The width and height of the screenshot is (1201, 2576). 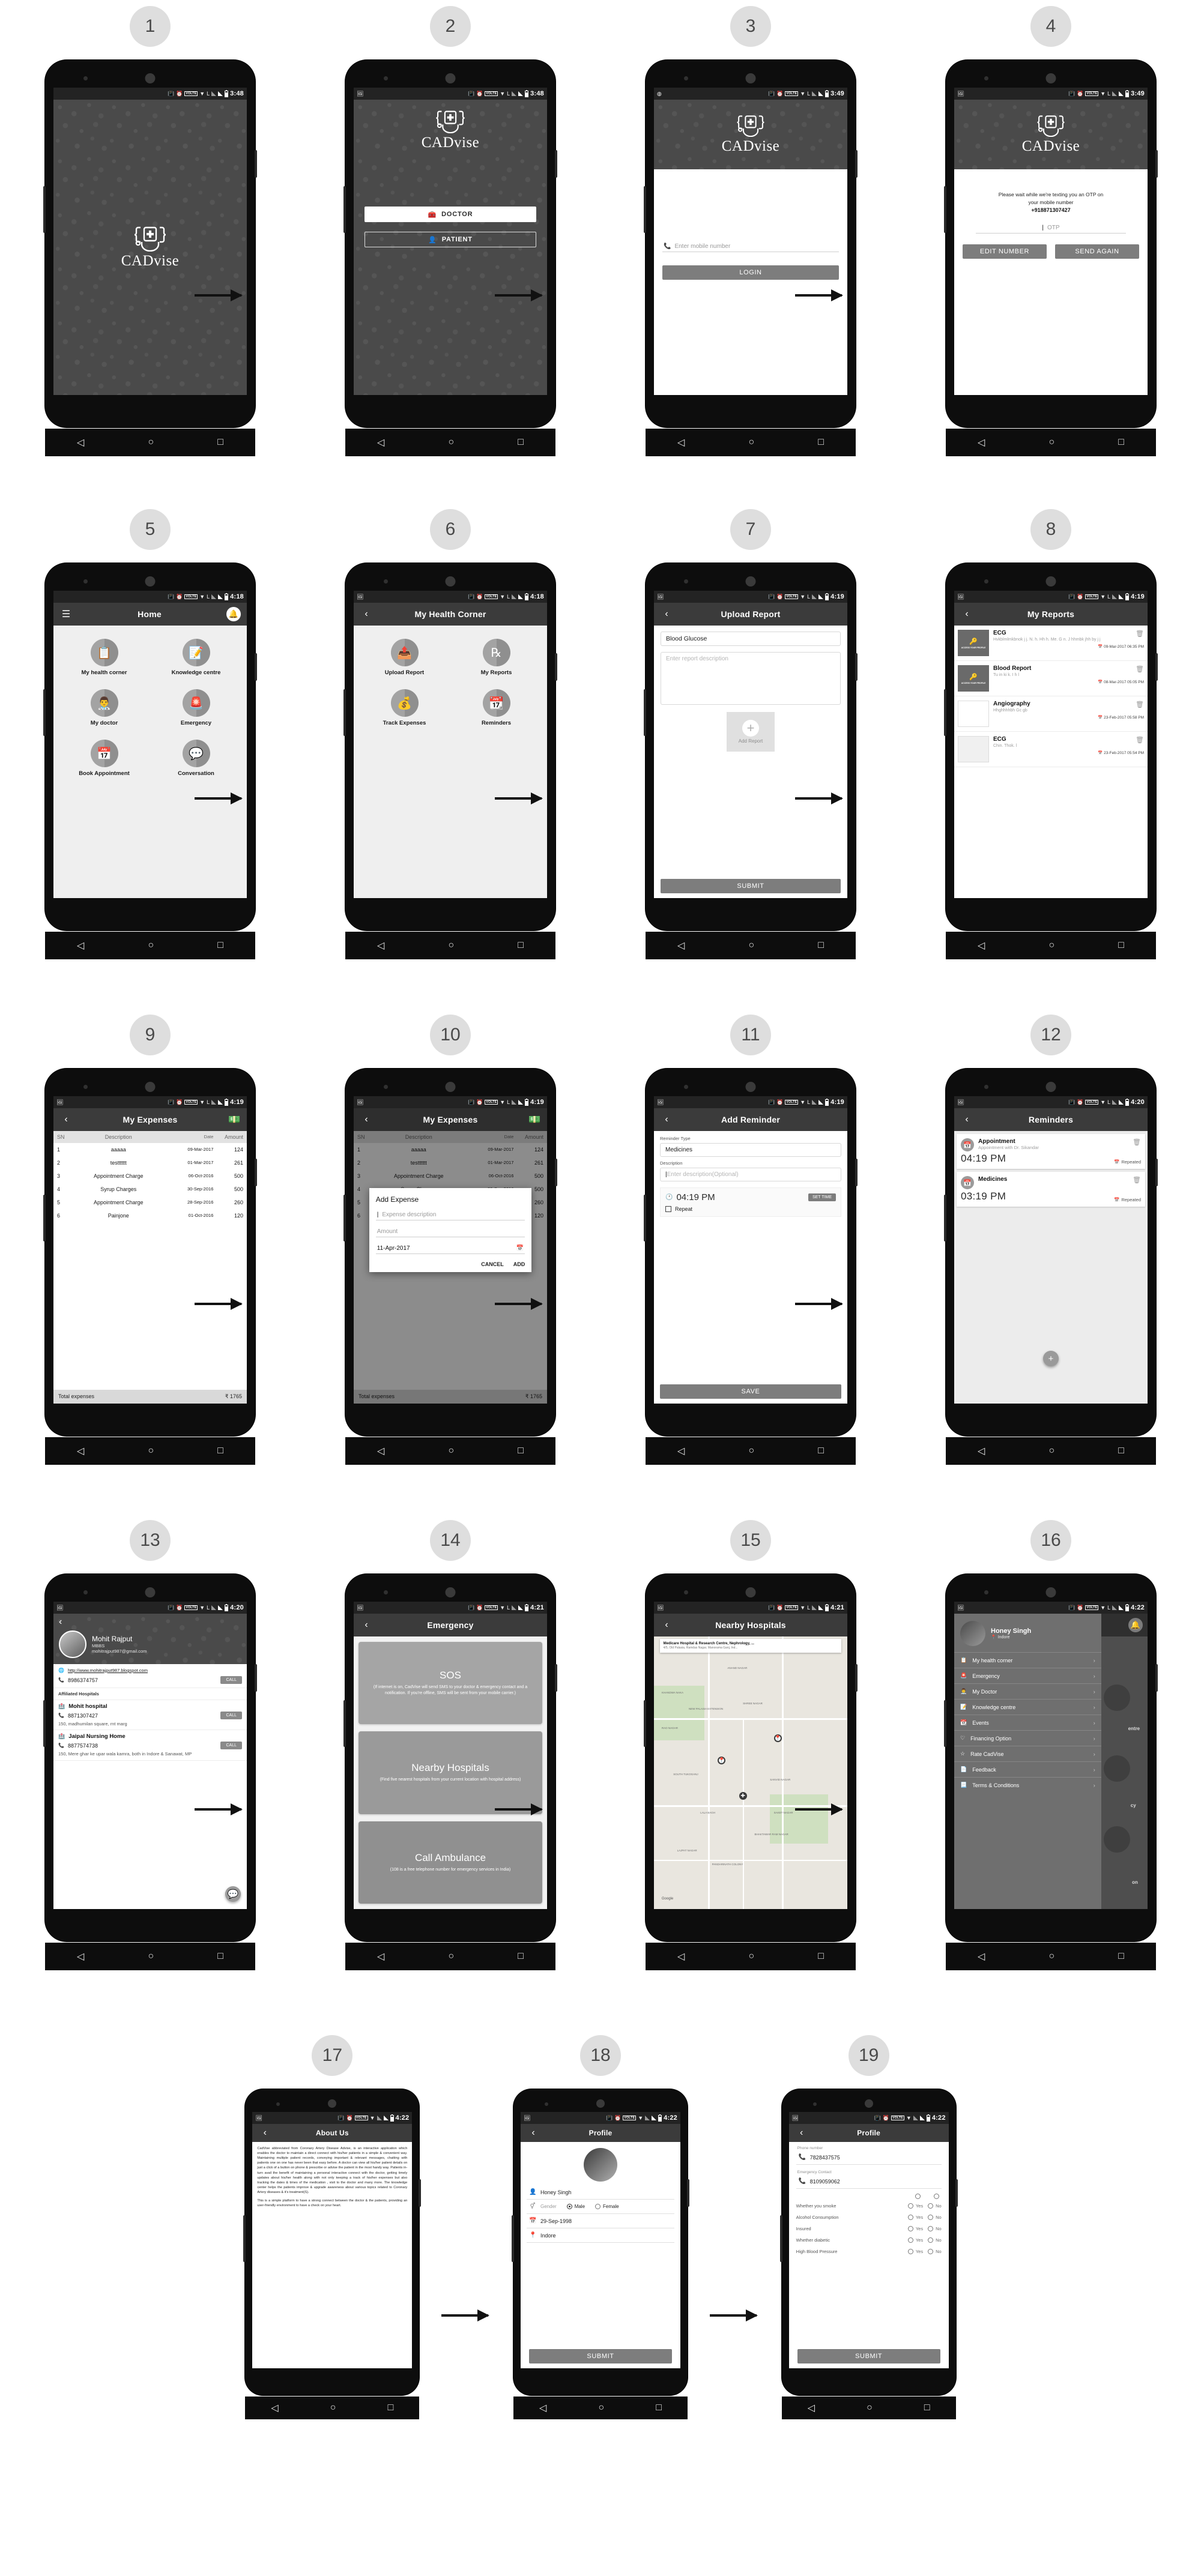 What do you see at coordinates (492, 1264) in the screenshot?
I see `cancel-button: CANCEL` at bounding box center [492, 1264].